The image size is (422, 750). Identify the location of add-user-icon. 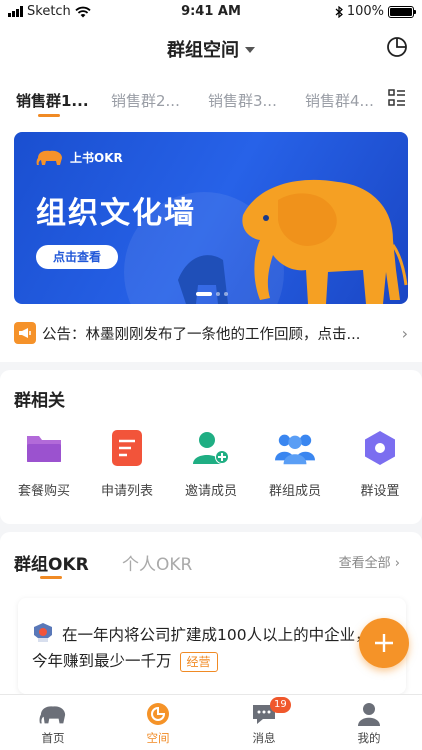
(211, 448).